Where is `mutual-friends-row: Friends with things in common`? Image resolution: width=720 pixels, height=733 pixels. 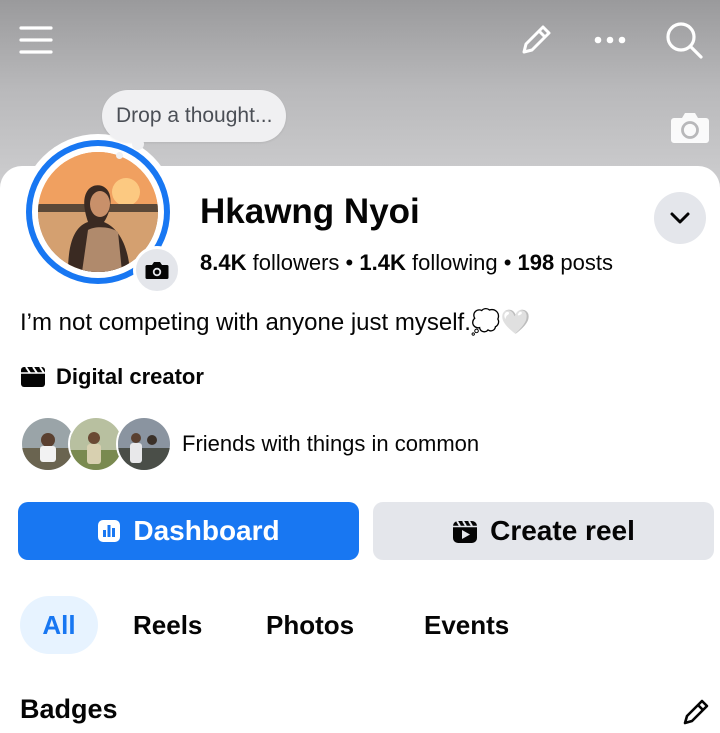 mutual-friends-row: Friends with things in common is located at coordinates (249, 444).